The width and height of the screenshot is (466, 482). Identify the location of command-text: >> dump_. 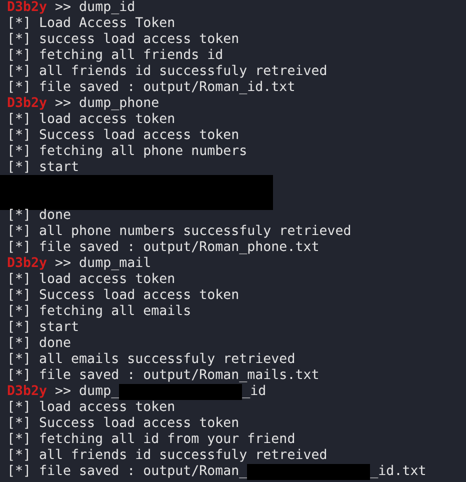
(87, 392).